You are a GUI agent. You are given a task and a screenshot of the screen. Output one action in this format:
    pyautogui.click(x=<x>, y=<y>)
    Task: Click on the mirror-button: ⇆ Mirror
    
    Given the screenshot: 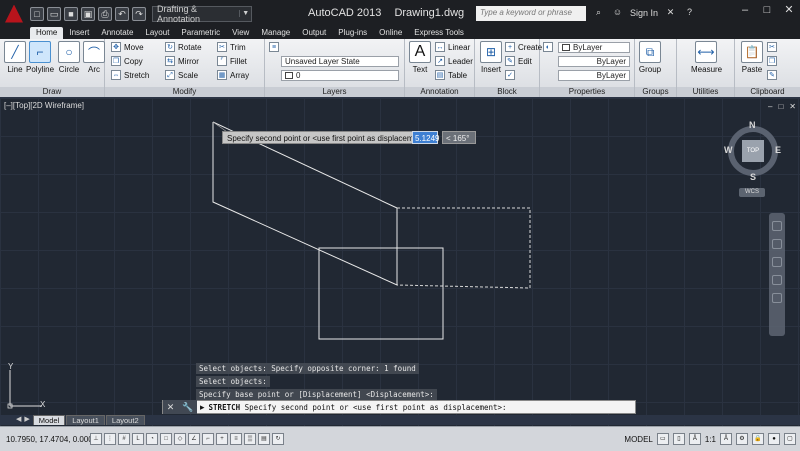 What is the action you would take?
    pyautogui.click(x=182, y=61)
    